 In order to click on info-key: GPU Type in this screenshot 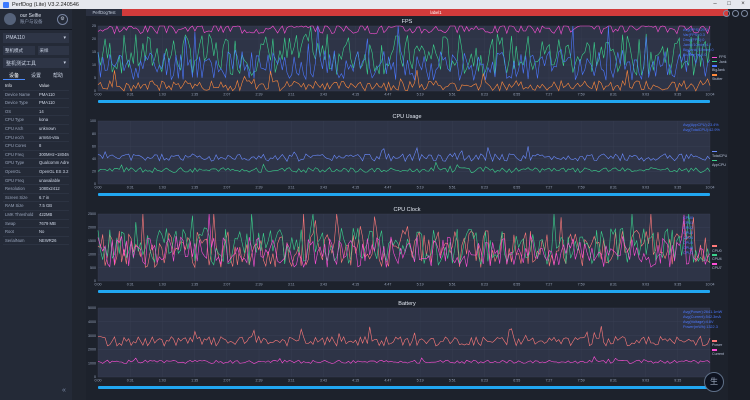, I will do `click(15, 163)`.